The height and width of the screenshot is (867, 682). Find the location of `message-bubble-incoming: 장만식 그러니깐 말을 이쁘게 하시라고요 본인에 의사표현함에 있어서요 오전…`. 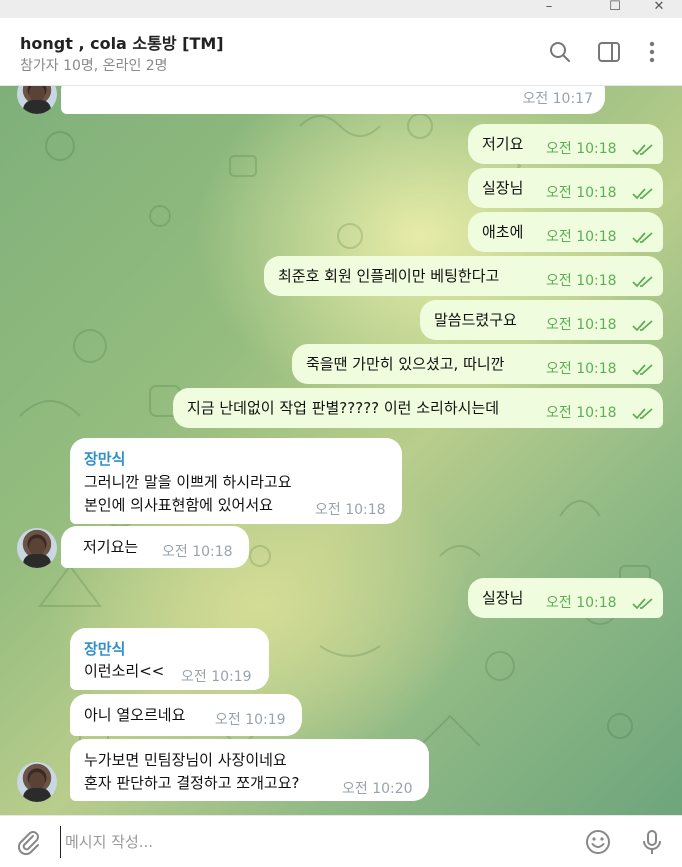

message-bubble-incoming: 장만식 그러니깐 말을 이쁘게 하시라고요 본인에 의사표현함에 있어서요 오전… is located at coordinates (236, 481).